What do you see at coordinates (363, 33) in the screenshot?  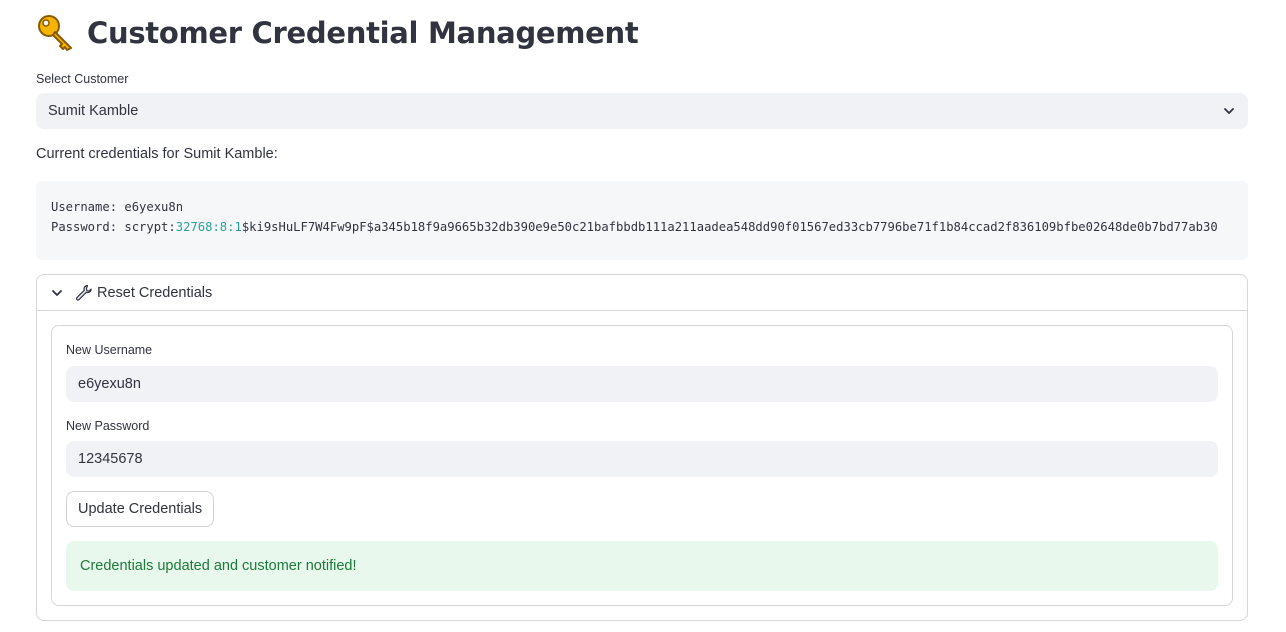 I see `page-title: Customer Credential Management` at bounding box center [363, 33].